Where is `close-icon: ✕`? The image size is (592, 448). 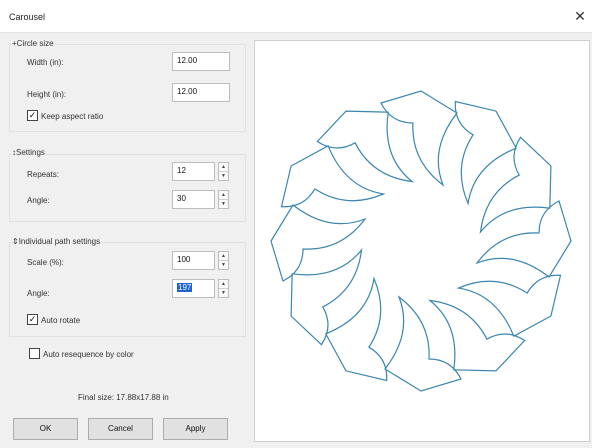 close-icon: ✕ is located at coordinates (580, 16).